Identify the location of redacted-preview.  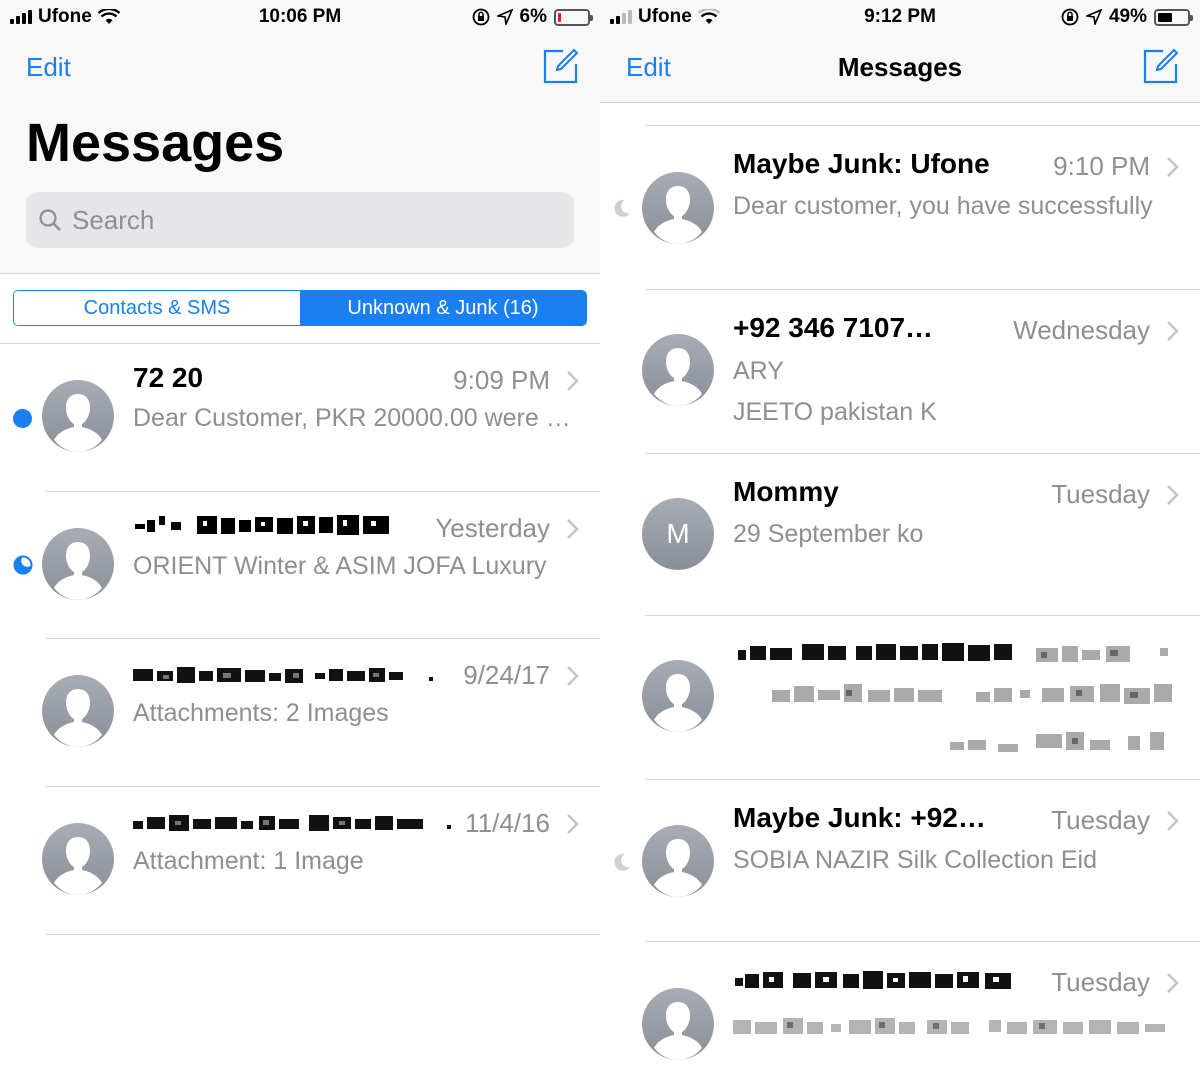
(949, 1026).